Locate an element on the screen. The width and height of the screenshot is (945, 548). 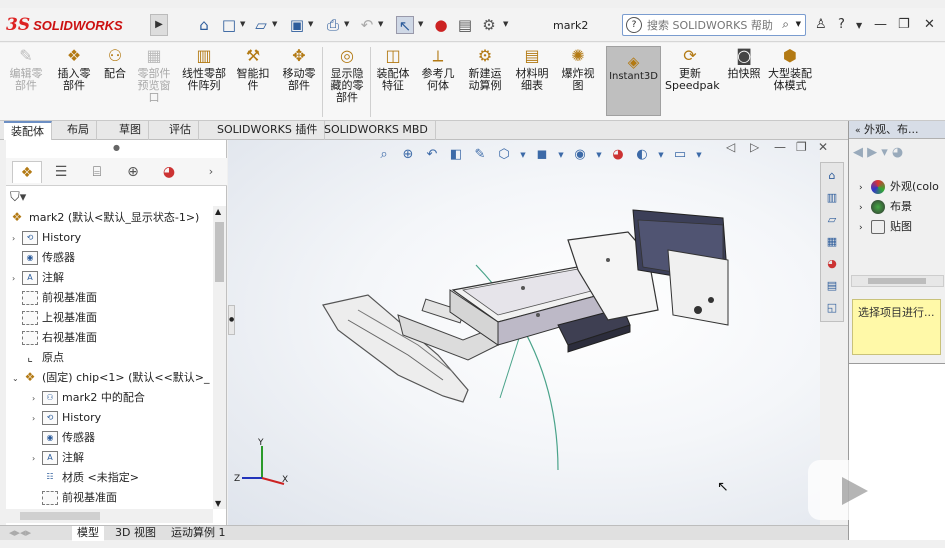
property-manager-tab-icon: ☰ is located at coordinates (61, 172).